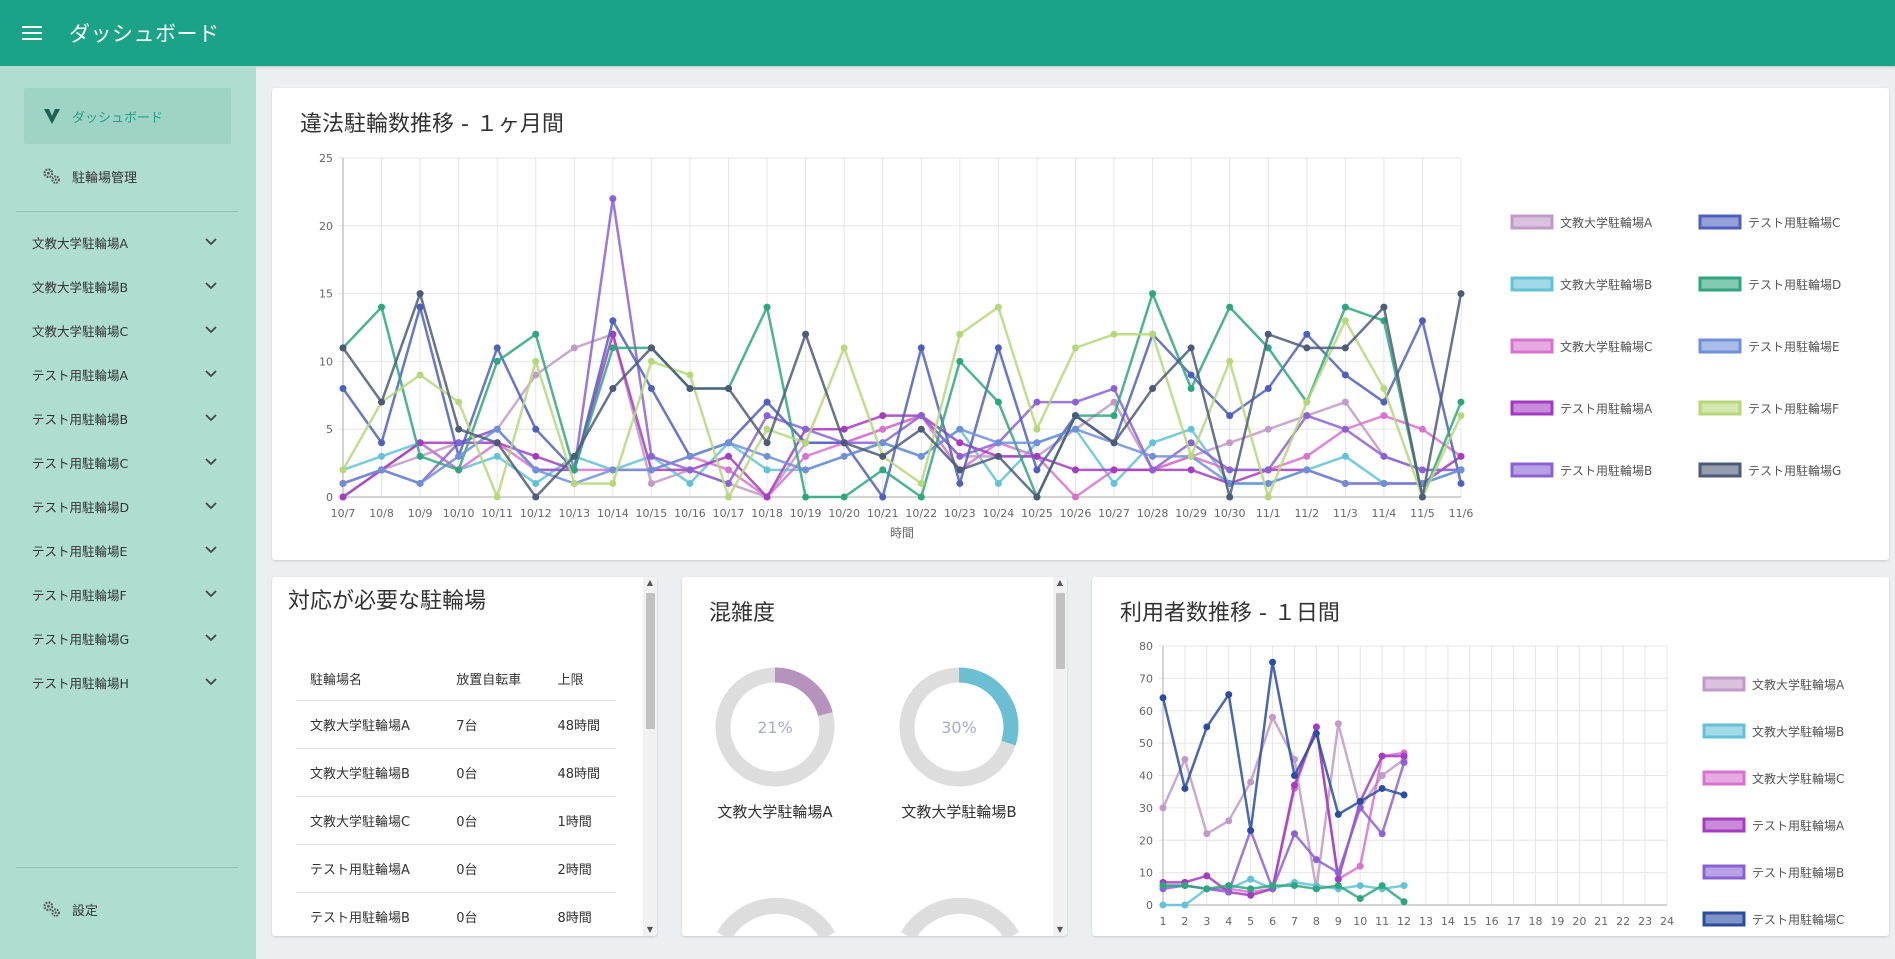  What do you see at coordinates (128, 550) in the screenshot?
I see `sidebar-item: テスト用駐輪場E` at bounding box center [128, 550].